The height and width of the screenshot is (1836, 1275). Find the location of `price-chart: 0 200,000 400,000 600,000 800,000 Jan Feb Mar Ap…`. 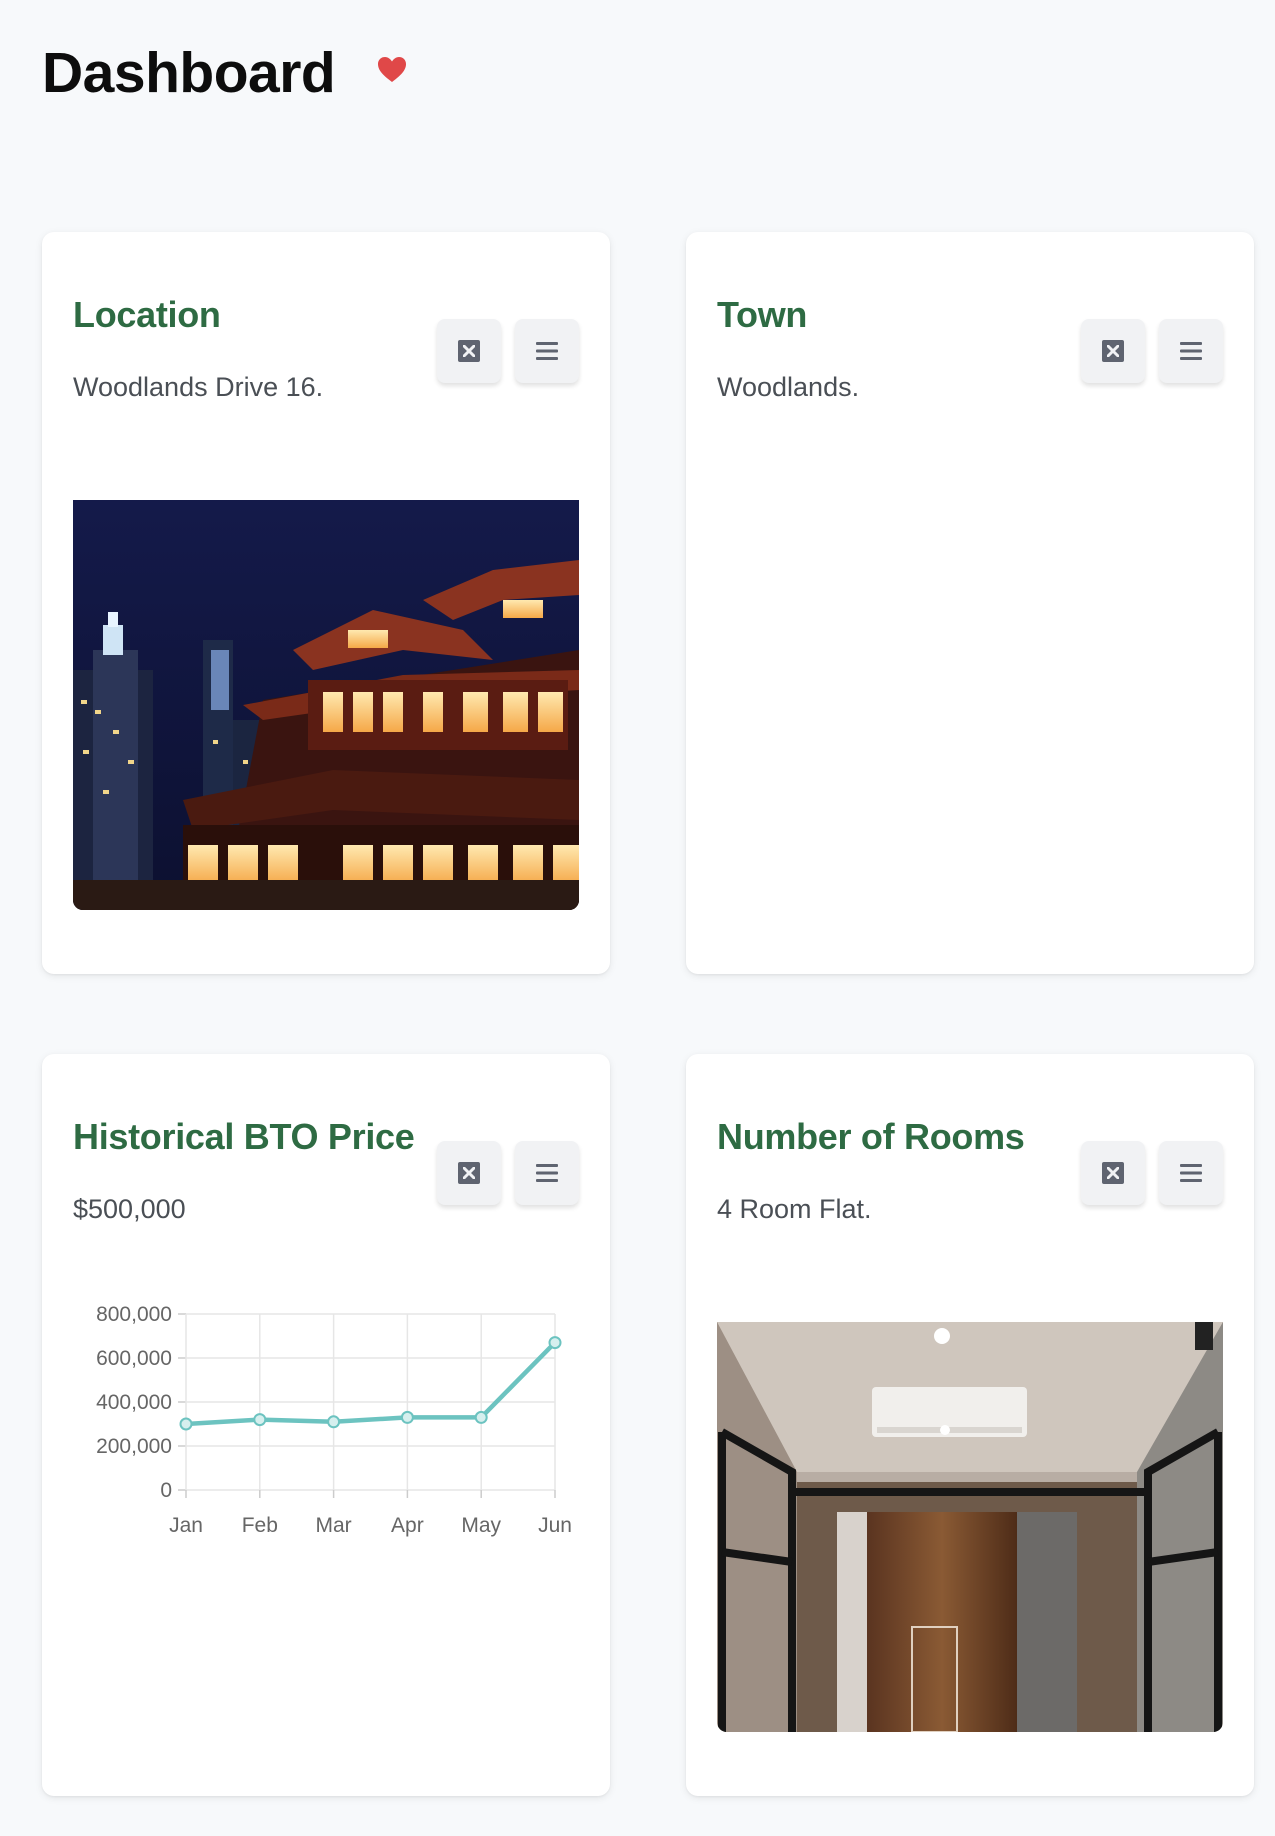

price-chart: 0 200,000 400,000 600,000 800,000 Jan Feb Mar Ap… is located at coordinates (326, 1439).